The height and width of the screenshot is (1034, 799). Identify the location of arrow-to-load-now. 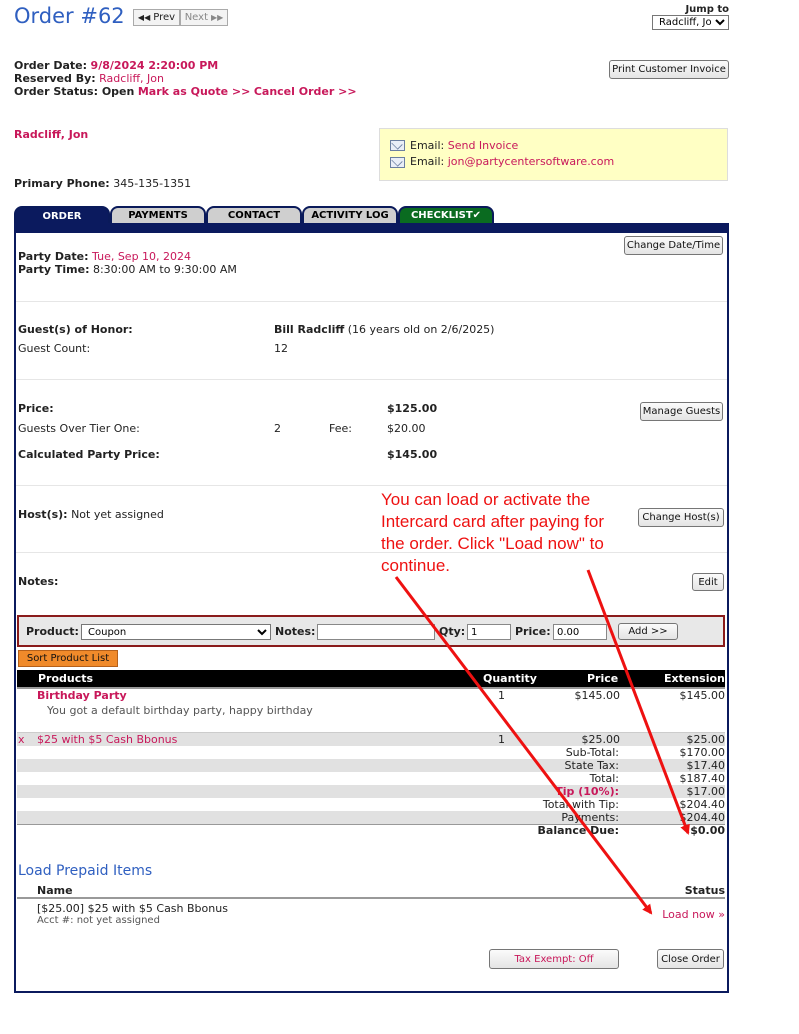
(523, 745).